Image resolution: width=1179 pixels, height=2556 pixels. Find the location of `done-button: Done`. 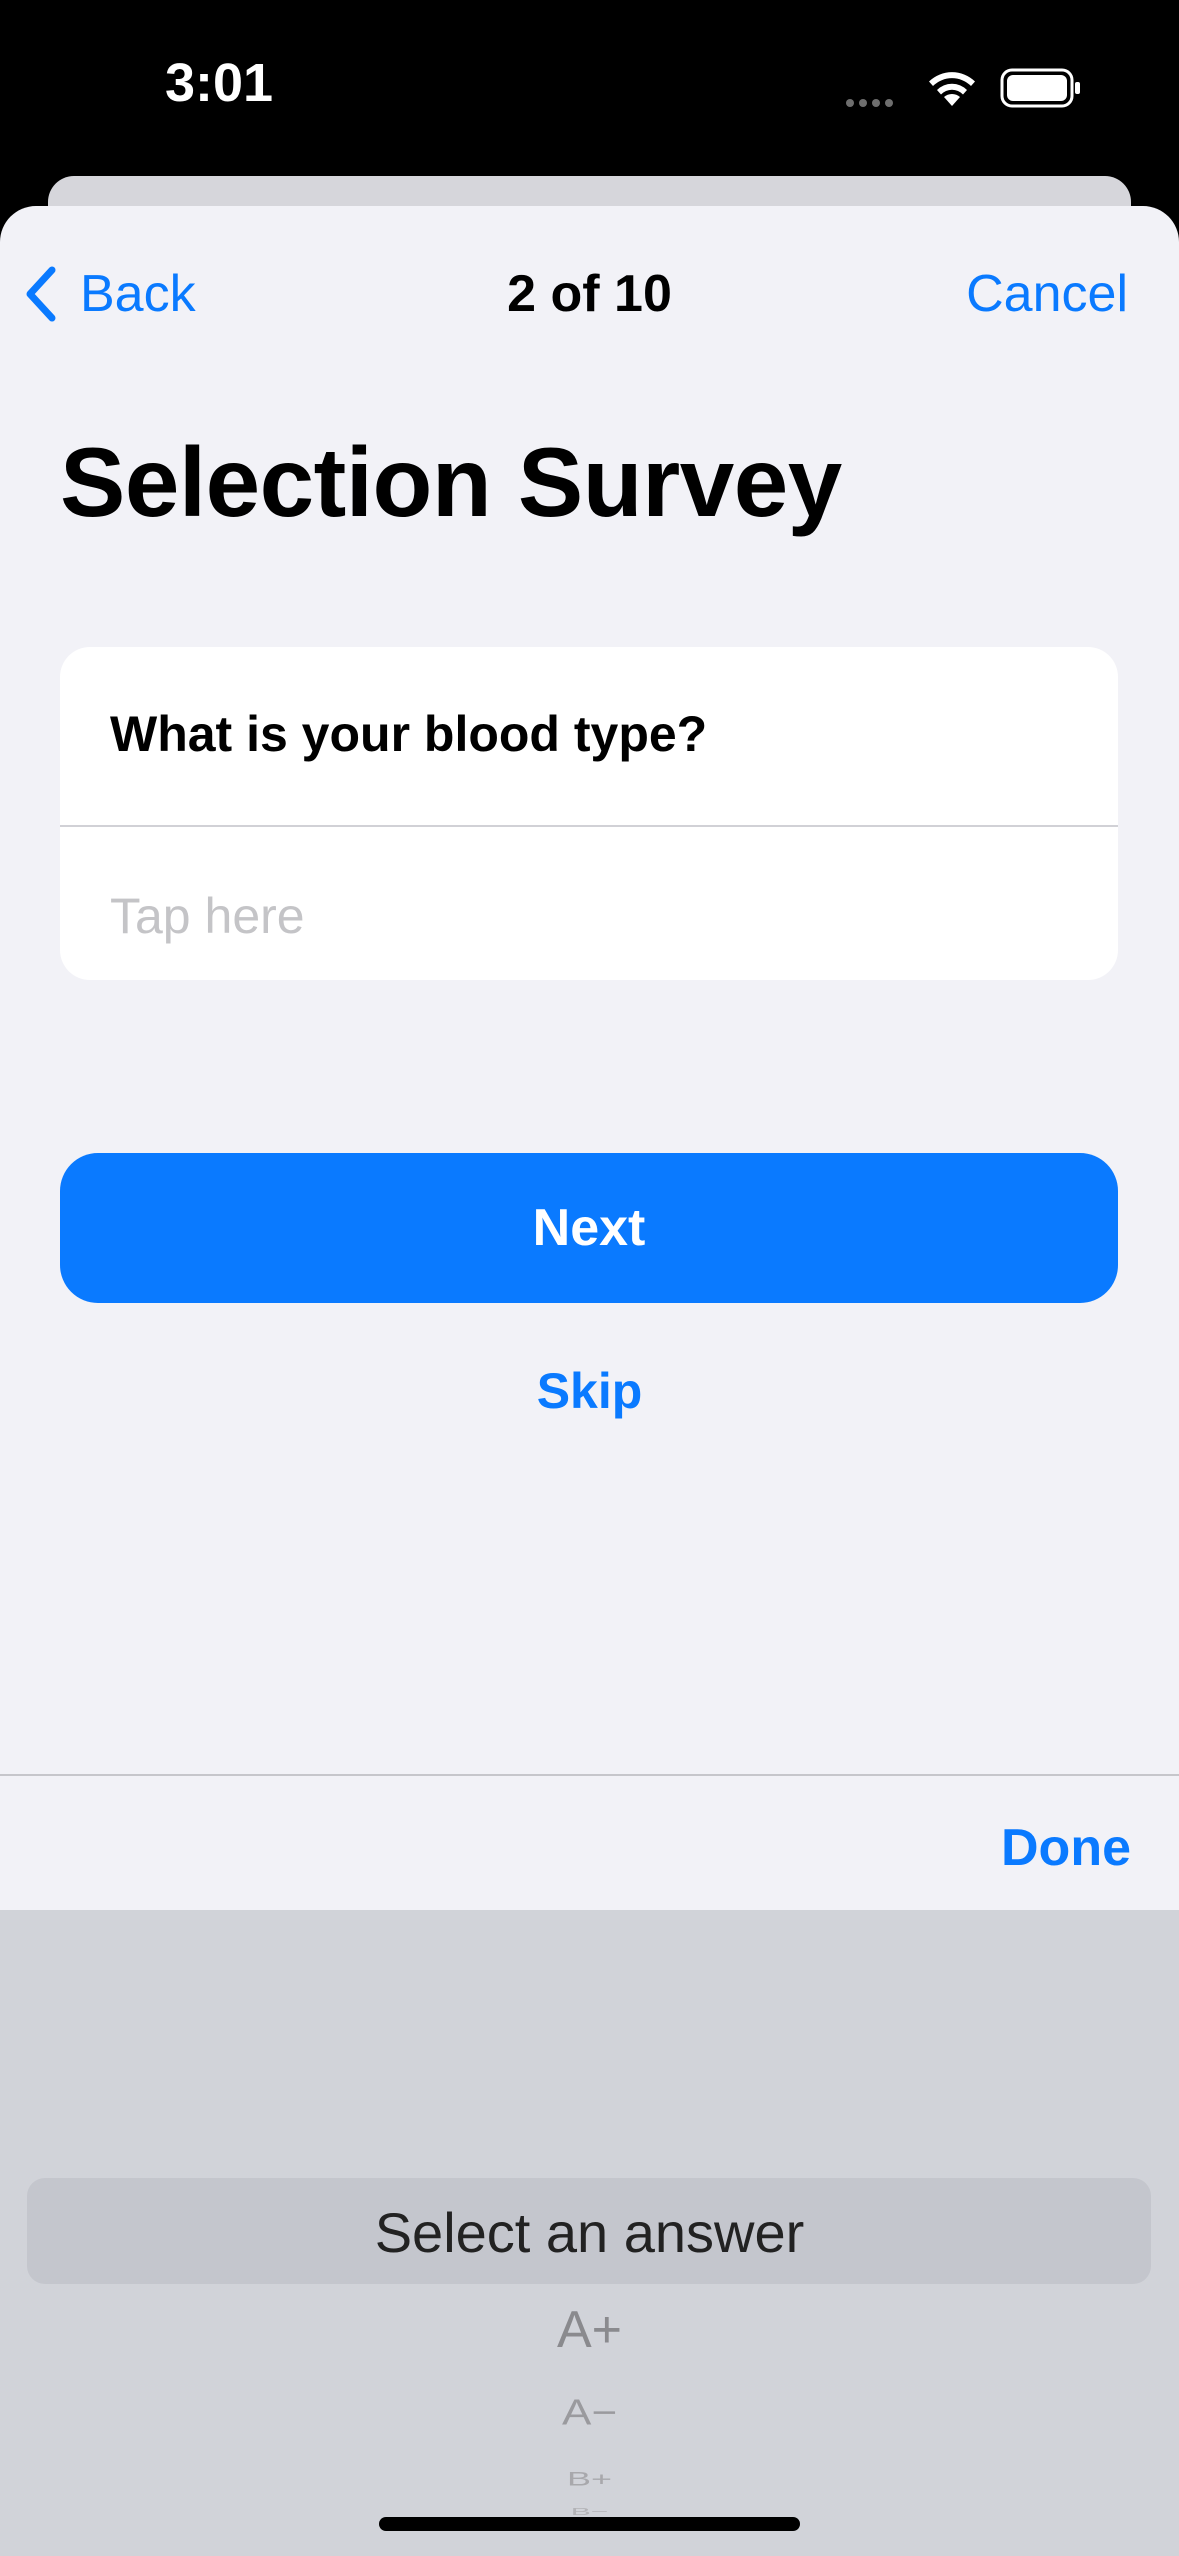

done-button: Done is located at coordinates (1066, 1848).